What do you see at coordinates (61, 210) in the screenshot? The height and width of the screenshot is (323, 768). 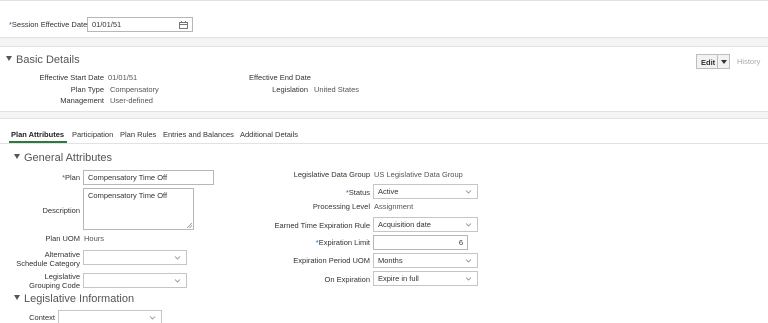 I see `description-label: Description` at bounding box center [61, 210].